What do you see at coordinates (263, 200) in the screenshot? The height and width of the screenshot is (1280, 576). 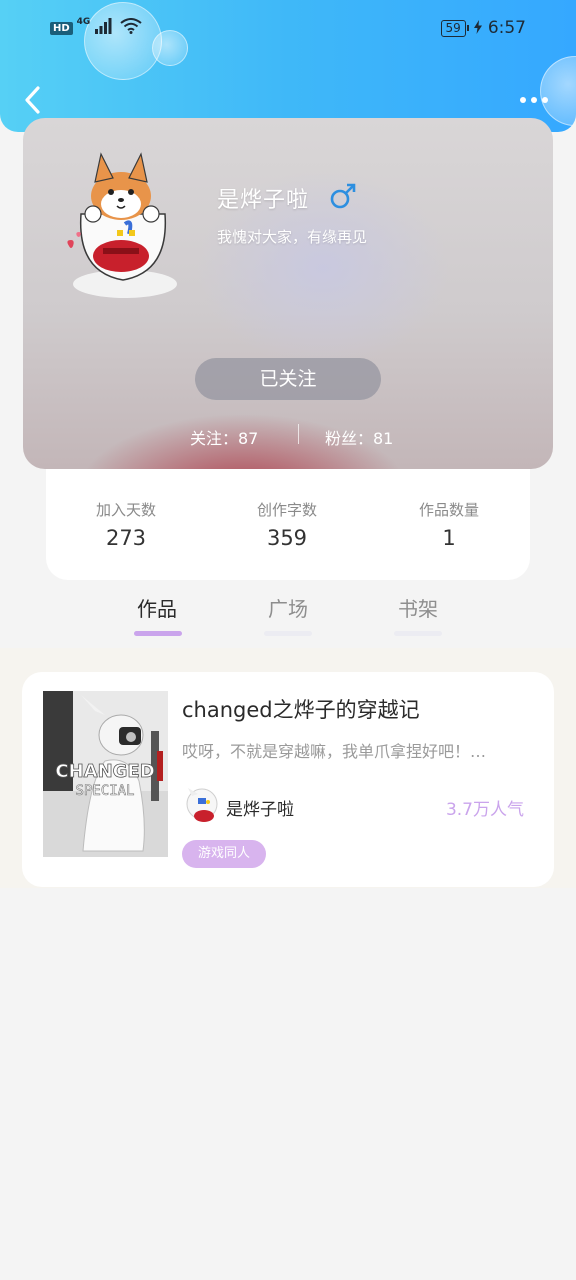 I see `nickname: 是烨子啦` at bounding box center [263, 200].